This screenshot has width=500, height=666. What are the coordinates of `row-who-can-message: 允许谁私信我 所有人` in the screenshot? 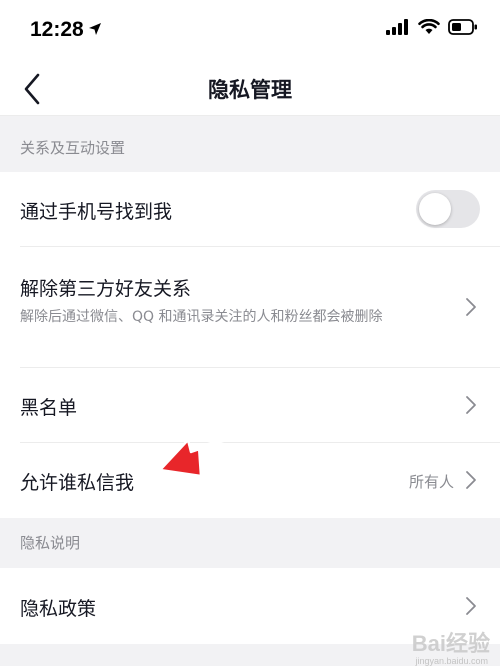 It's located at (250, 480).